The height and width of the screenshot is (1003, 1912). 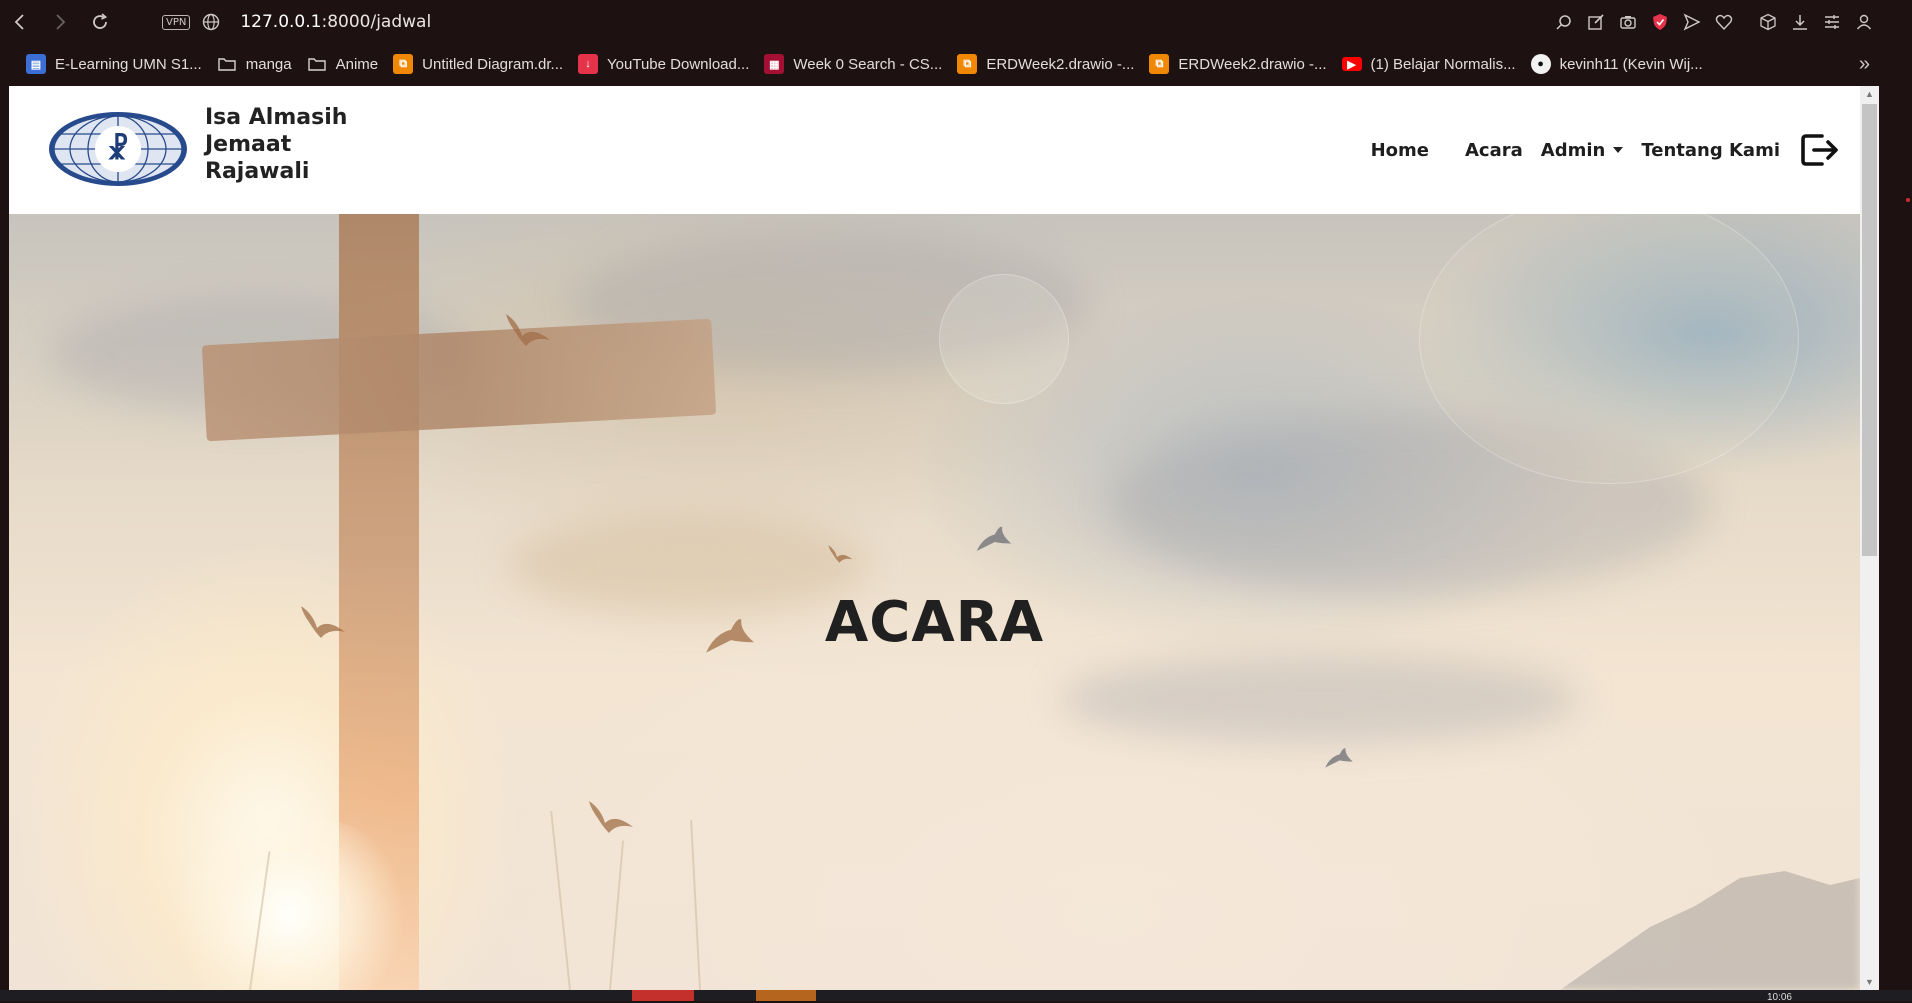 I want to click on scrollbar: ▲ ▼, so click(x=1869, y=538).